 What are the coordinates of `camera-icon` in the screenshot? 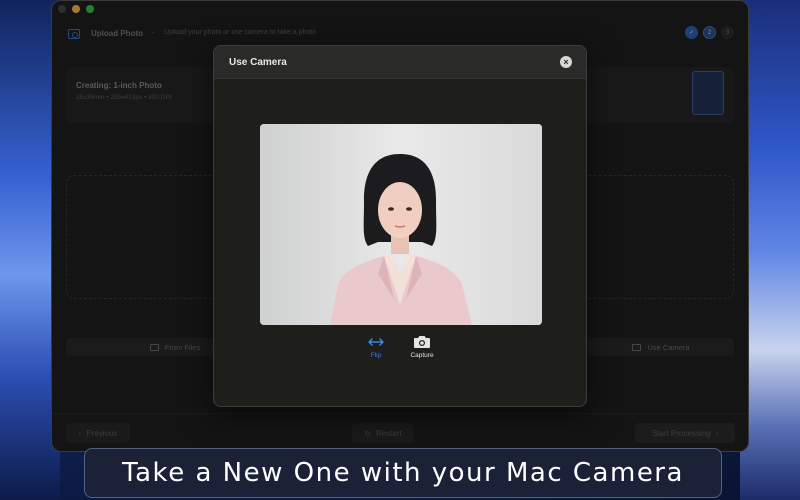 It's located at (422, 342).